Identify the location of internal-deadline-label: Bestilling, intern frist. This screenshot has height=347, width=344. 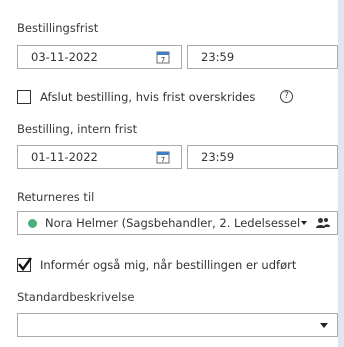
(77, 129).